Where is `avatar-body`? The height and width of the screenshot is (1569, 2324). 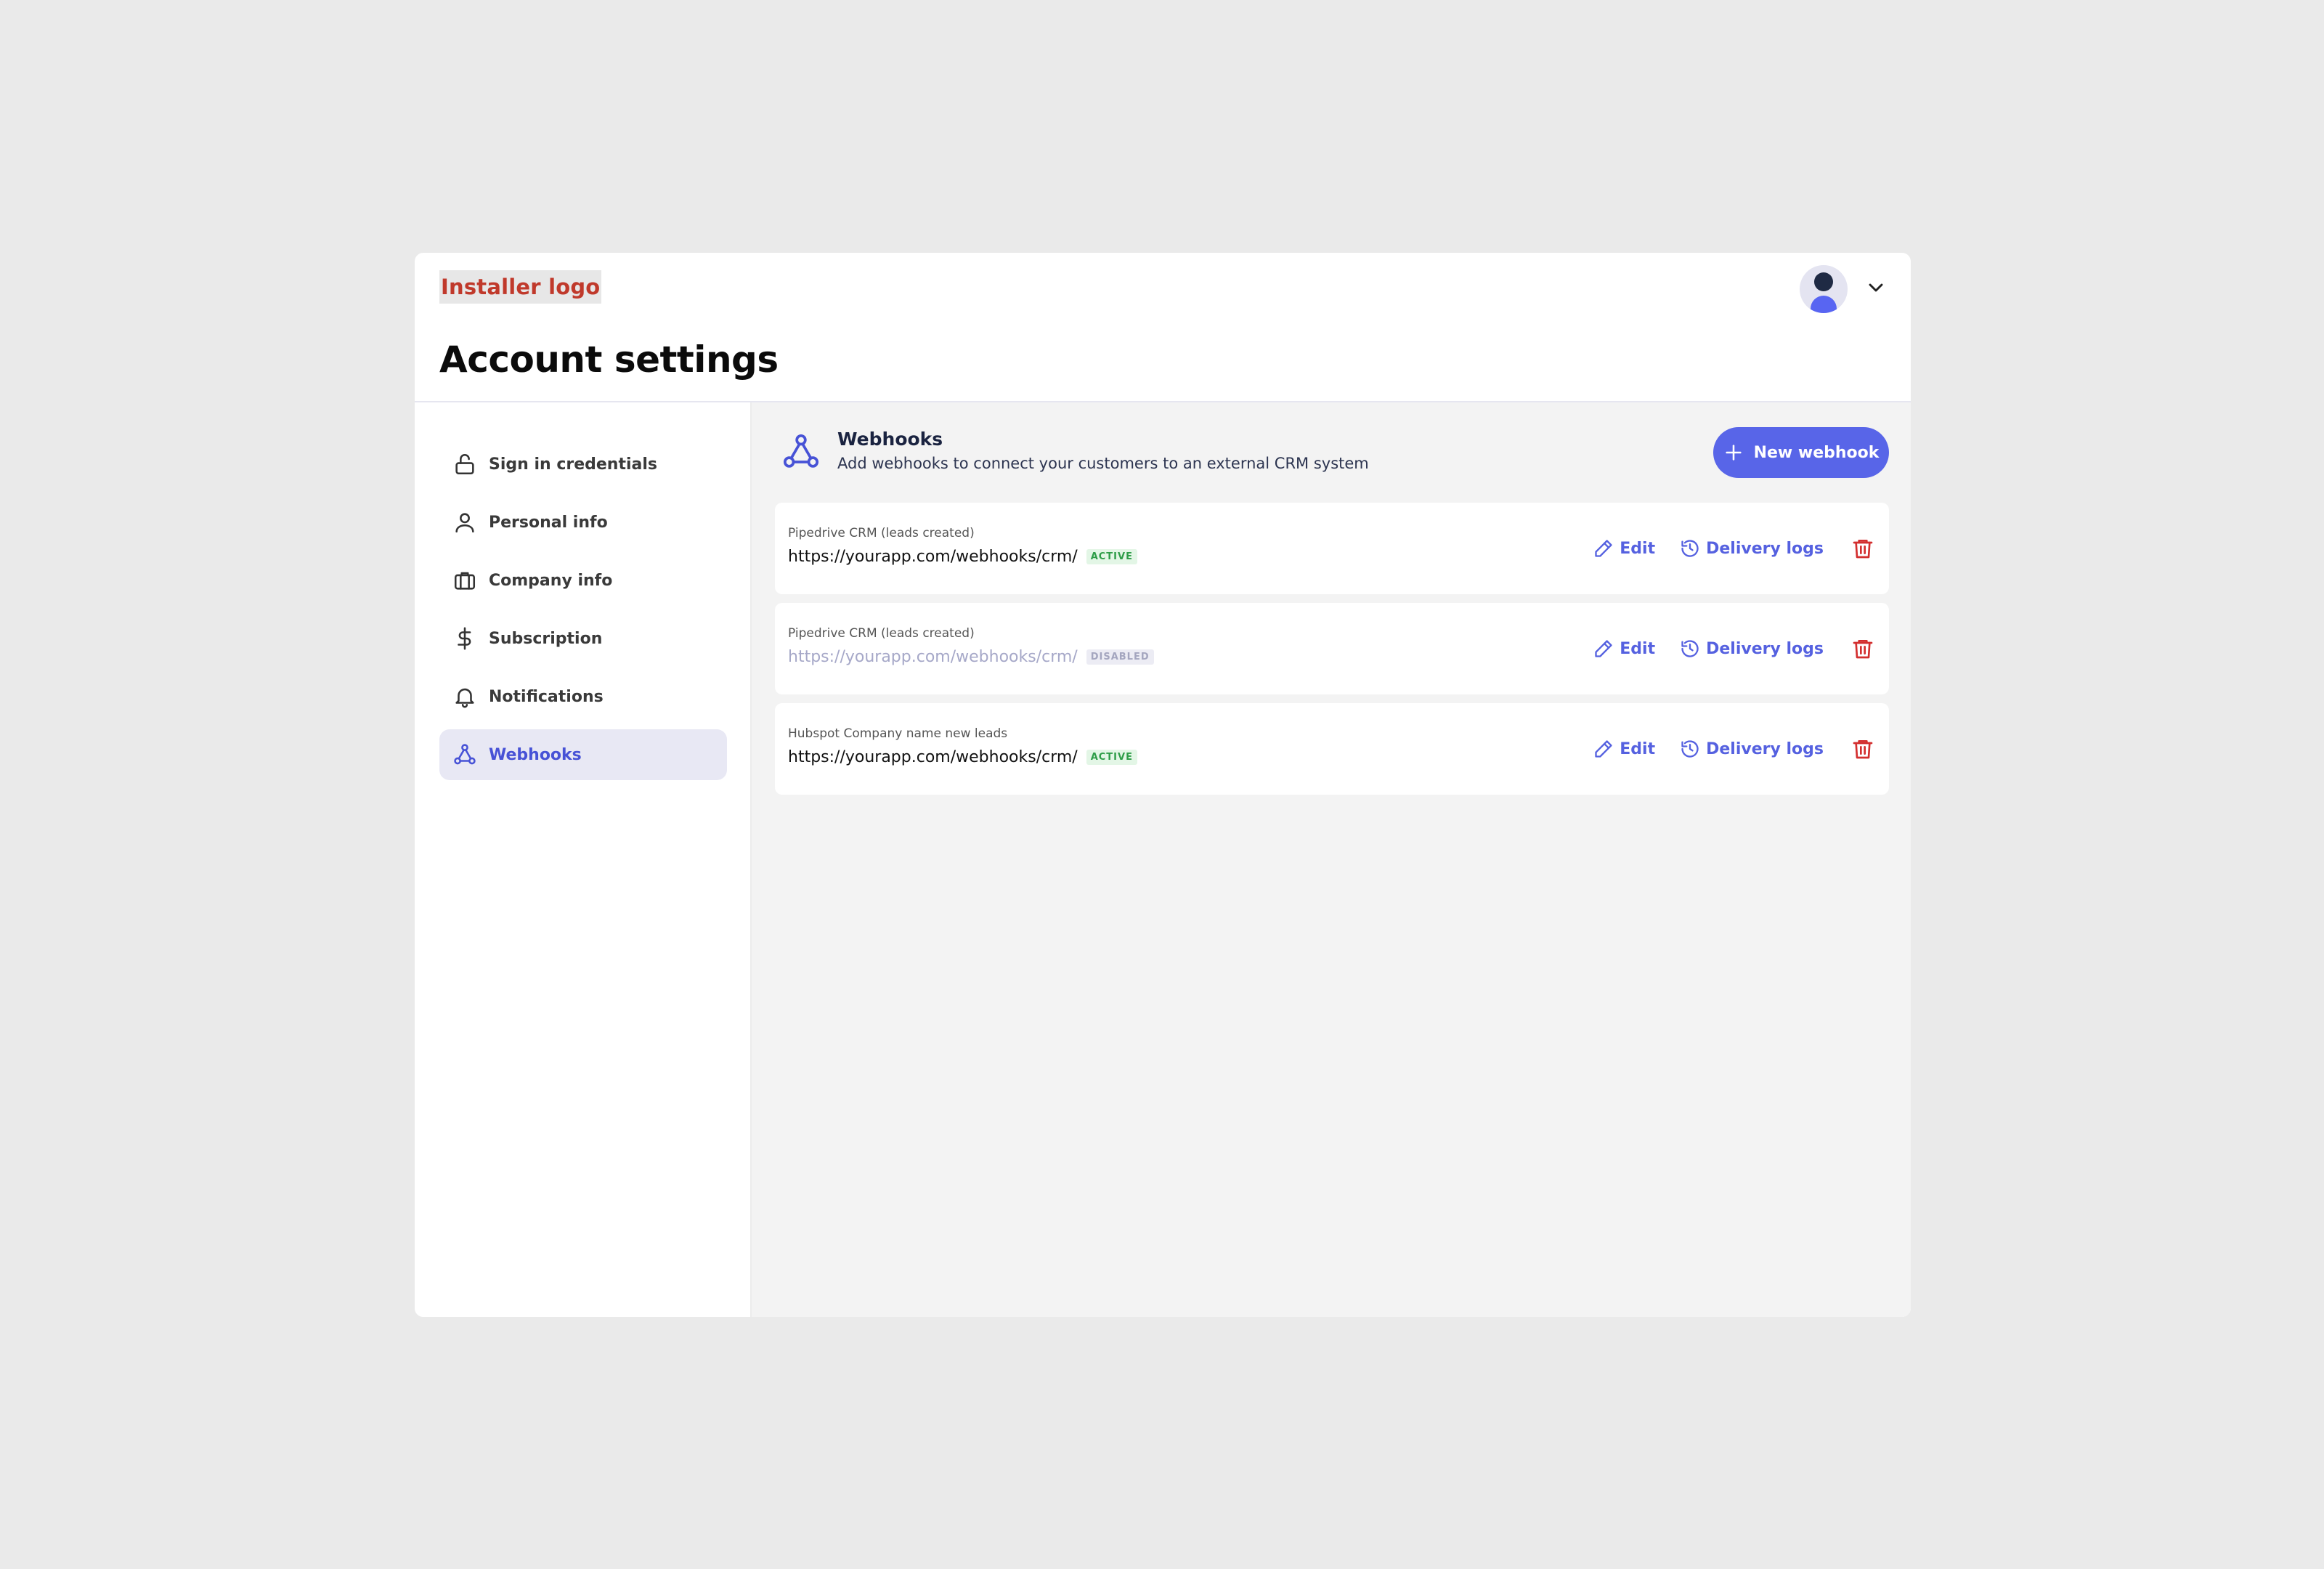 avatar-body is located at coordinates (1824, 304).